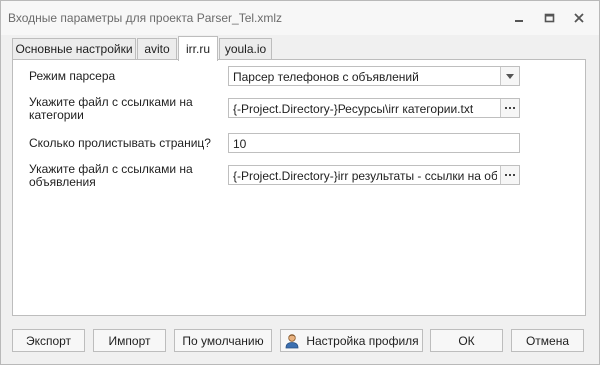 This screenshot has width=600, height=365. Describe the element at coordinates (157, 48) in the screenshot. I see `tab-avito: avito` at that location.